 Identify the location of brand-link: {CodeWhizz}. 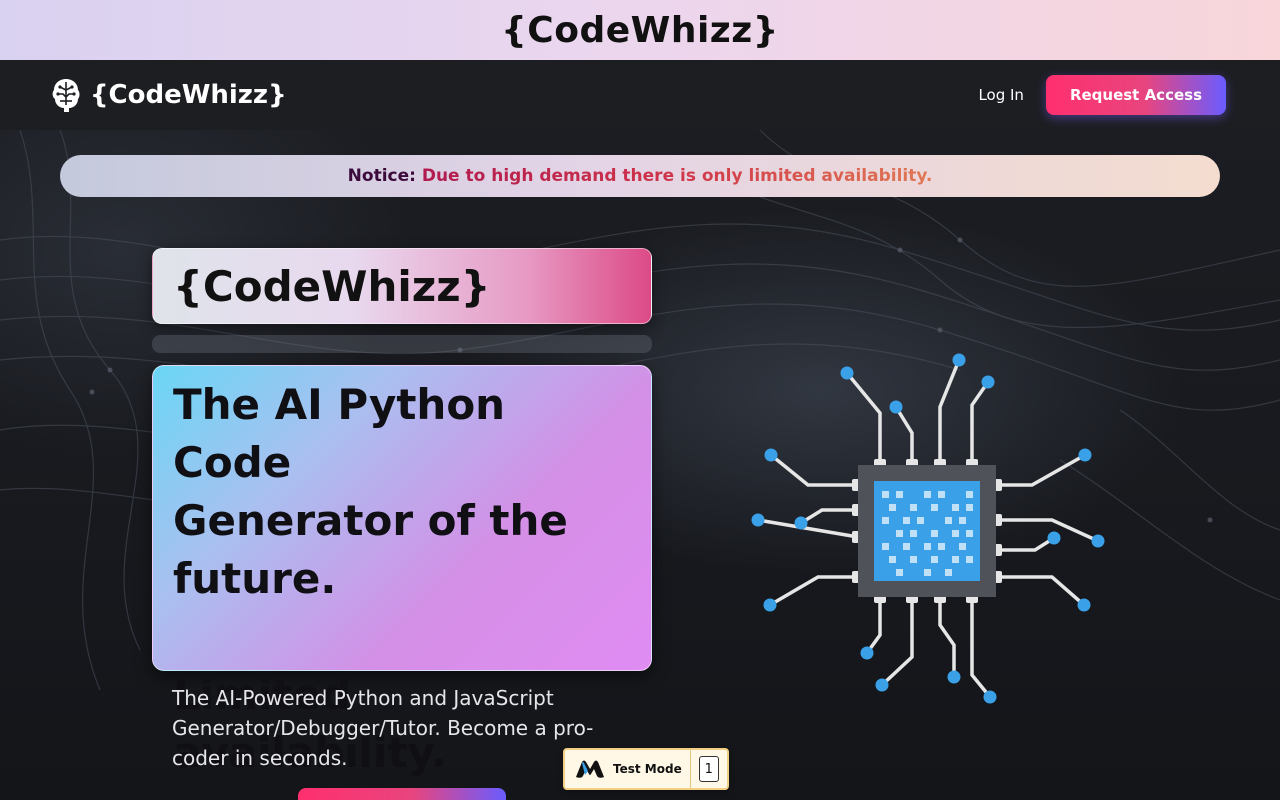
(168, 95).